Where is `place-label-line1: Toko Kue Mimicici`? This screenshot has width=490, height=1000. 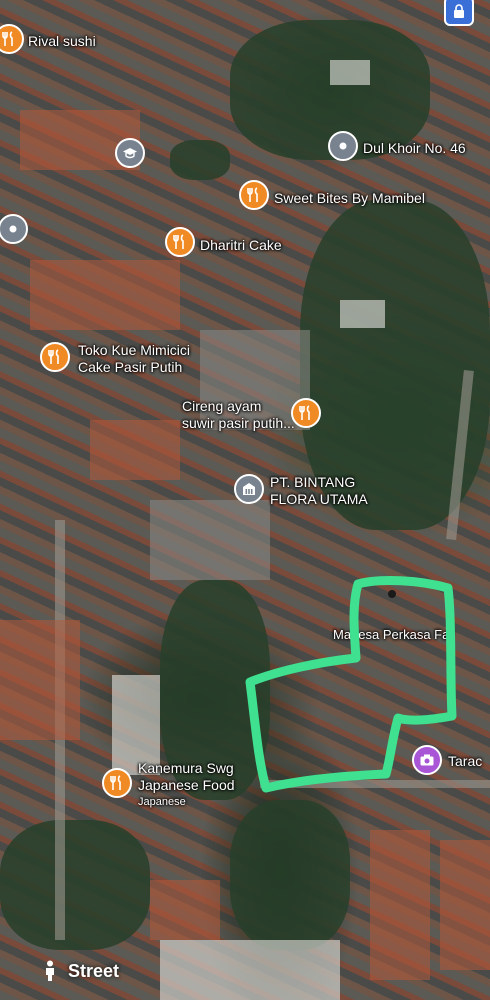
place-label-line1: Toko Kue Mimicici is located at coordinates (134, 350).